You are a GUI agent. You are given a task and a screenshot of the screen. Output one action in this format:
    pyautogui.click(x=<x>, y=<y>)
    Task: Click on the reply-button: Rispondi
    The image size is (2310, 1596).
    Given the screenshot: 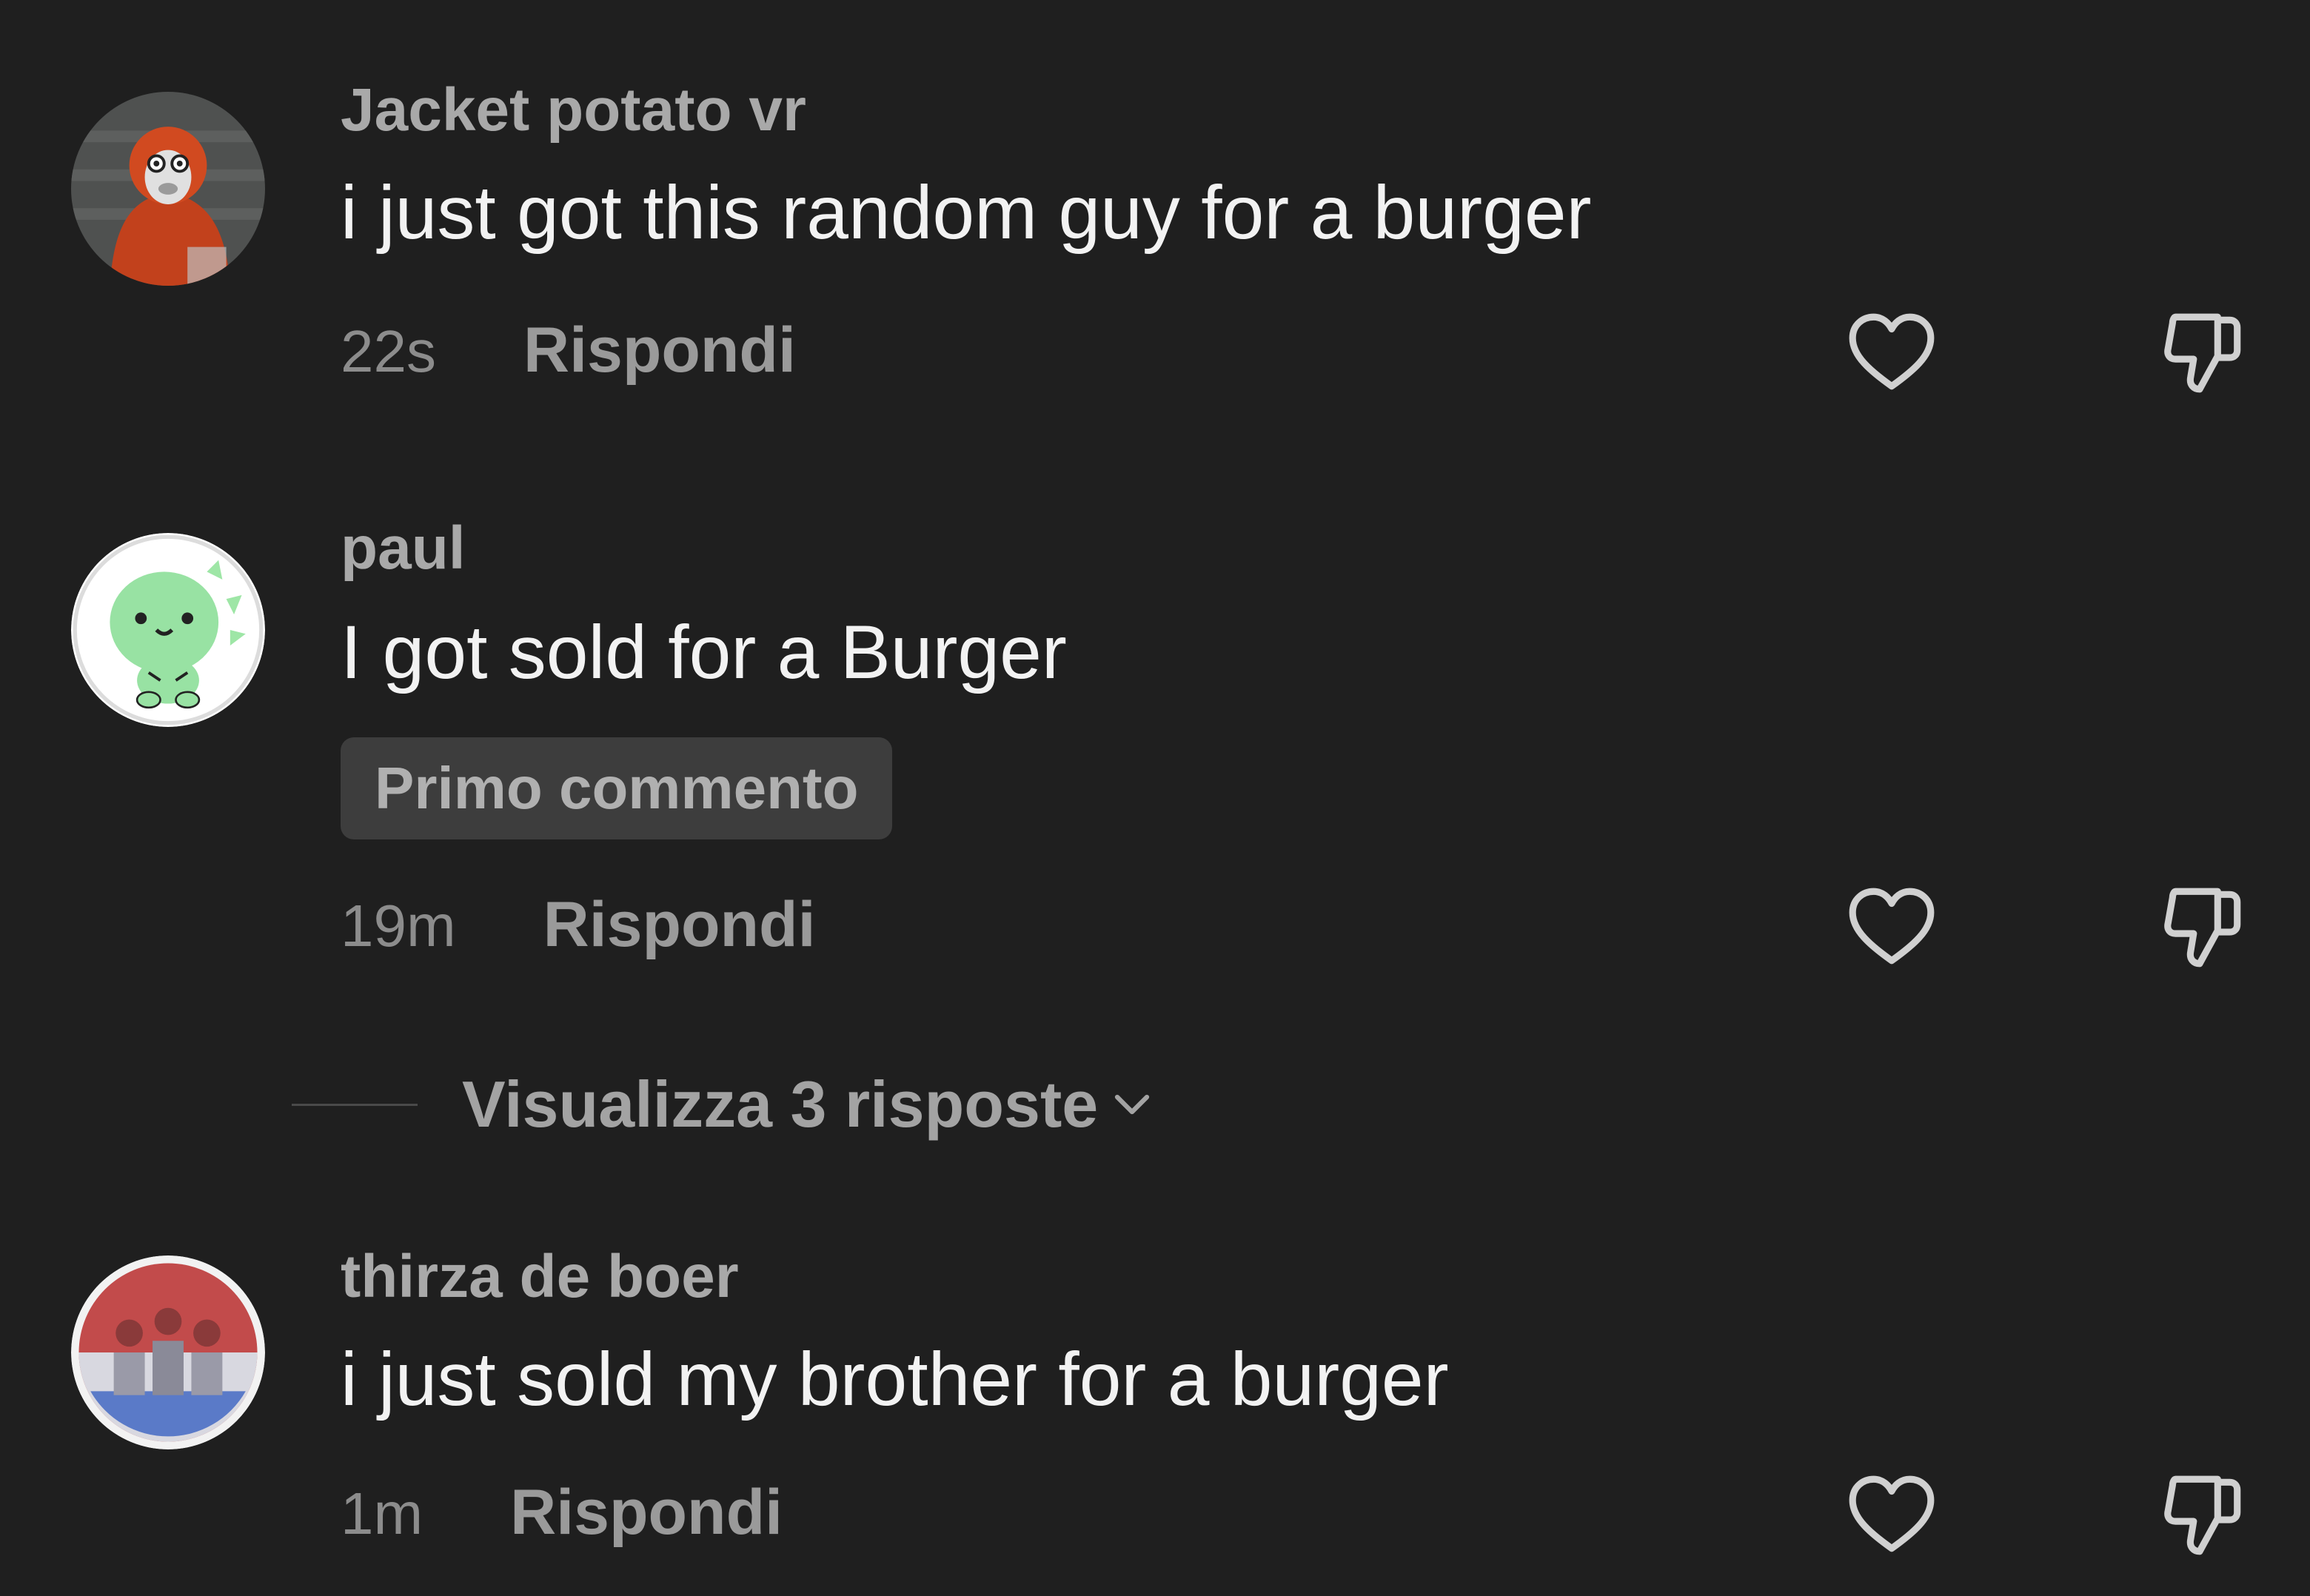 What is the action you would take?
    pyautogui.click(x=646, y=1512)
    